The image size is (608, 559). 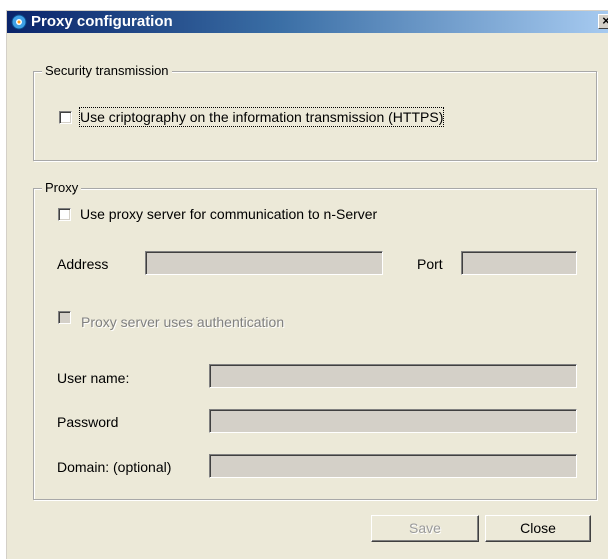 What do you see at coordinates (264, 263) in the screenshot?
I see `address-field` at bounding box center [264, 263].